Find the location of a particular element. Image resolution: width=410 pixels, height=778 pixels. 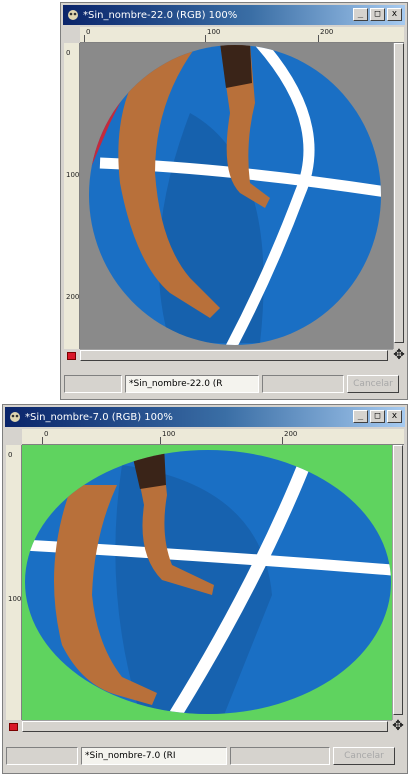

vertical-ruler: 0 100 200 is located at coordinates (72, 196).